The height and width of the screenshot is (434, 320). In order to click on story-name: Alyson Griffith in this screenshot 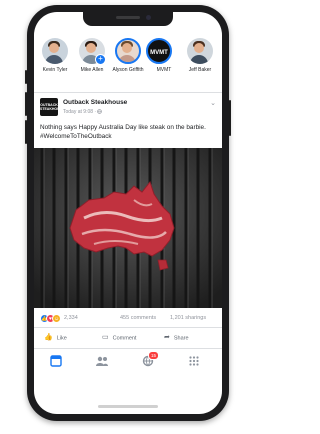, I will do `click(128, 70)`.